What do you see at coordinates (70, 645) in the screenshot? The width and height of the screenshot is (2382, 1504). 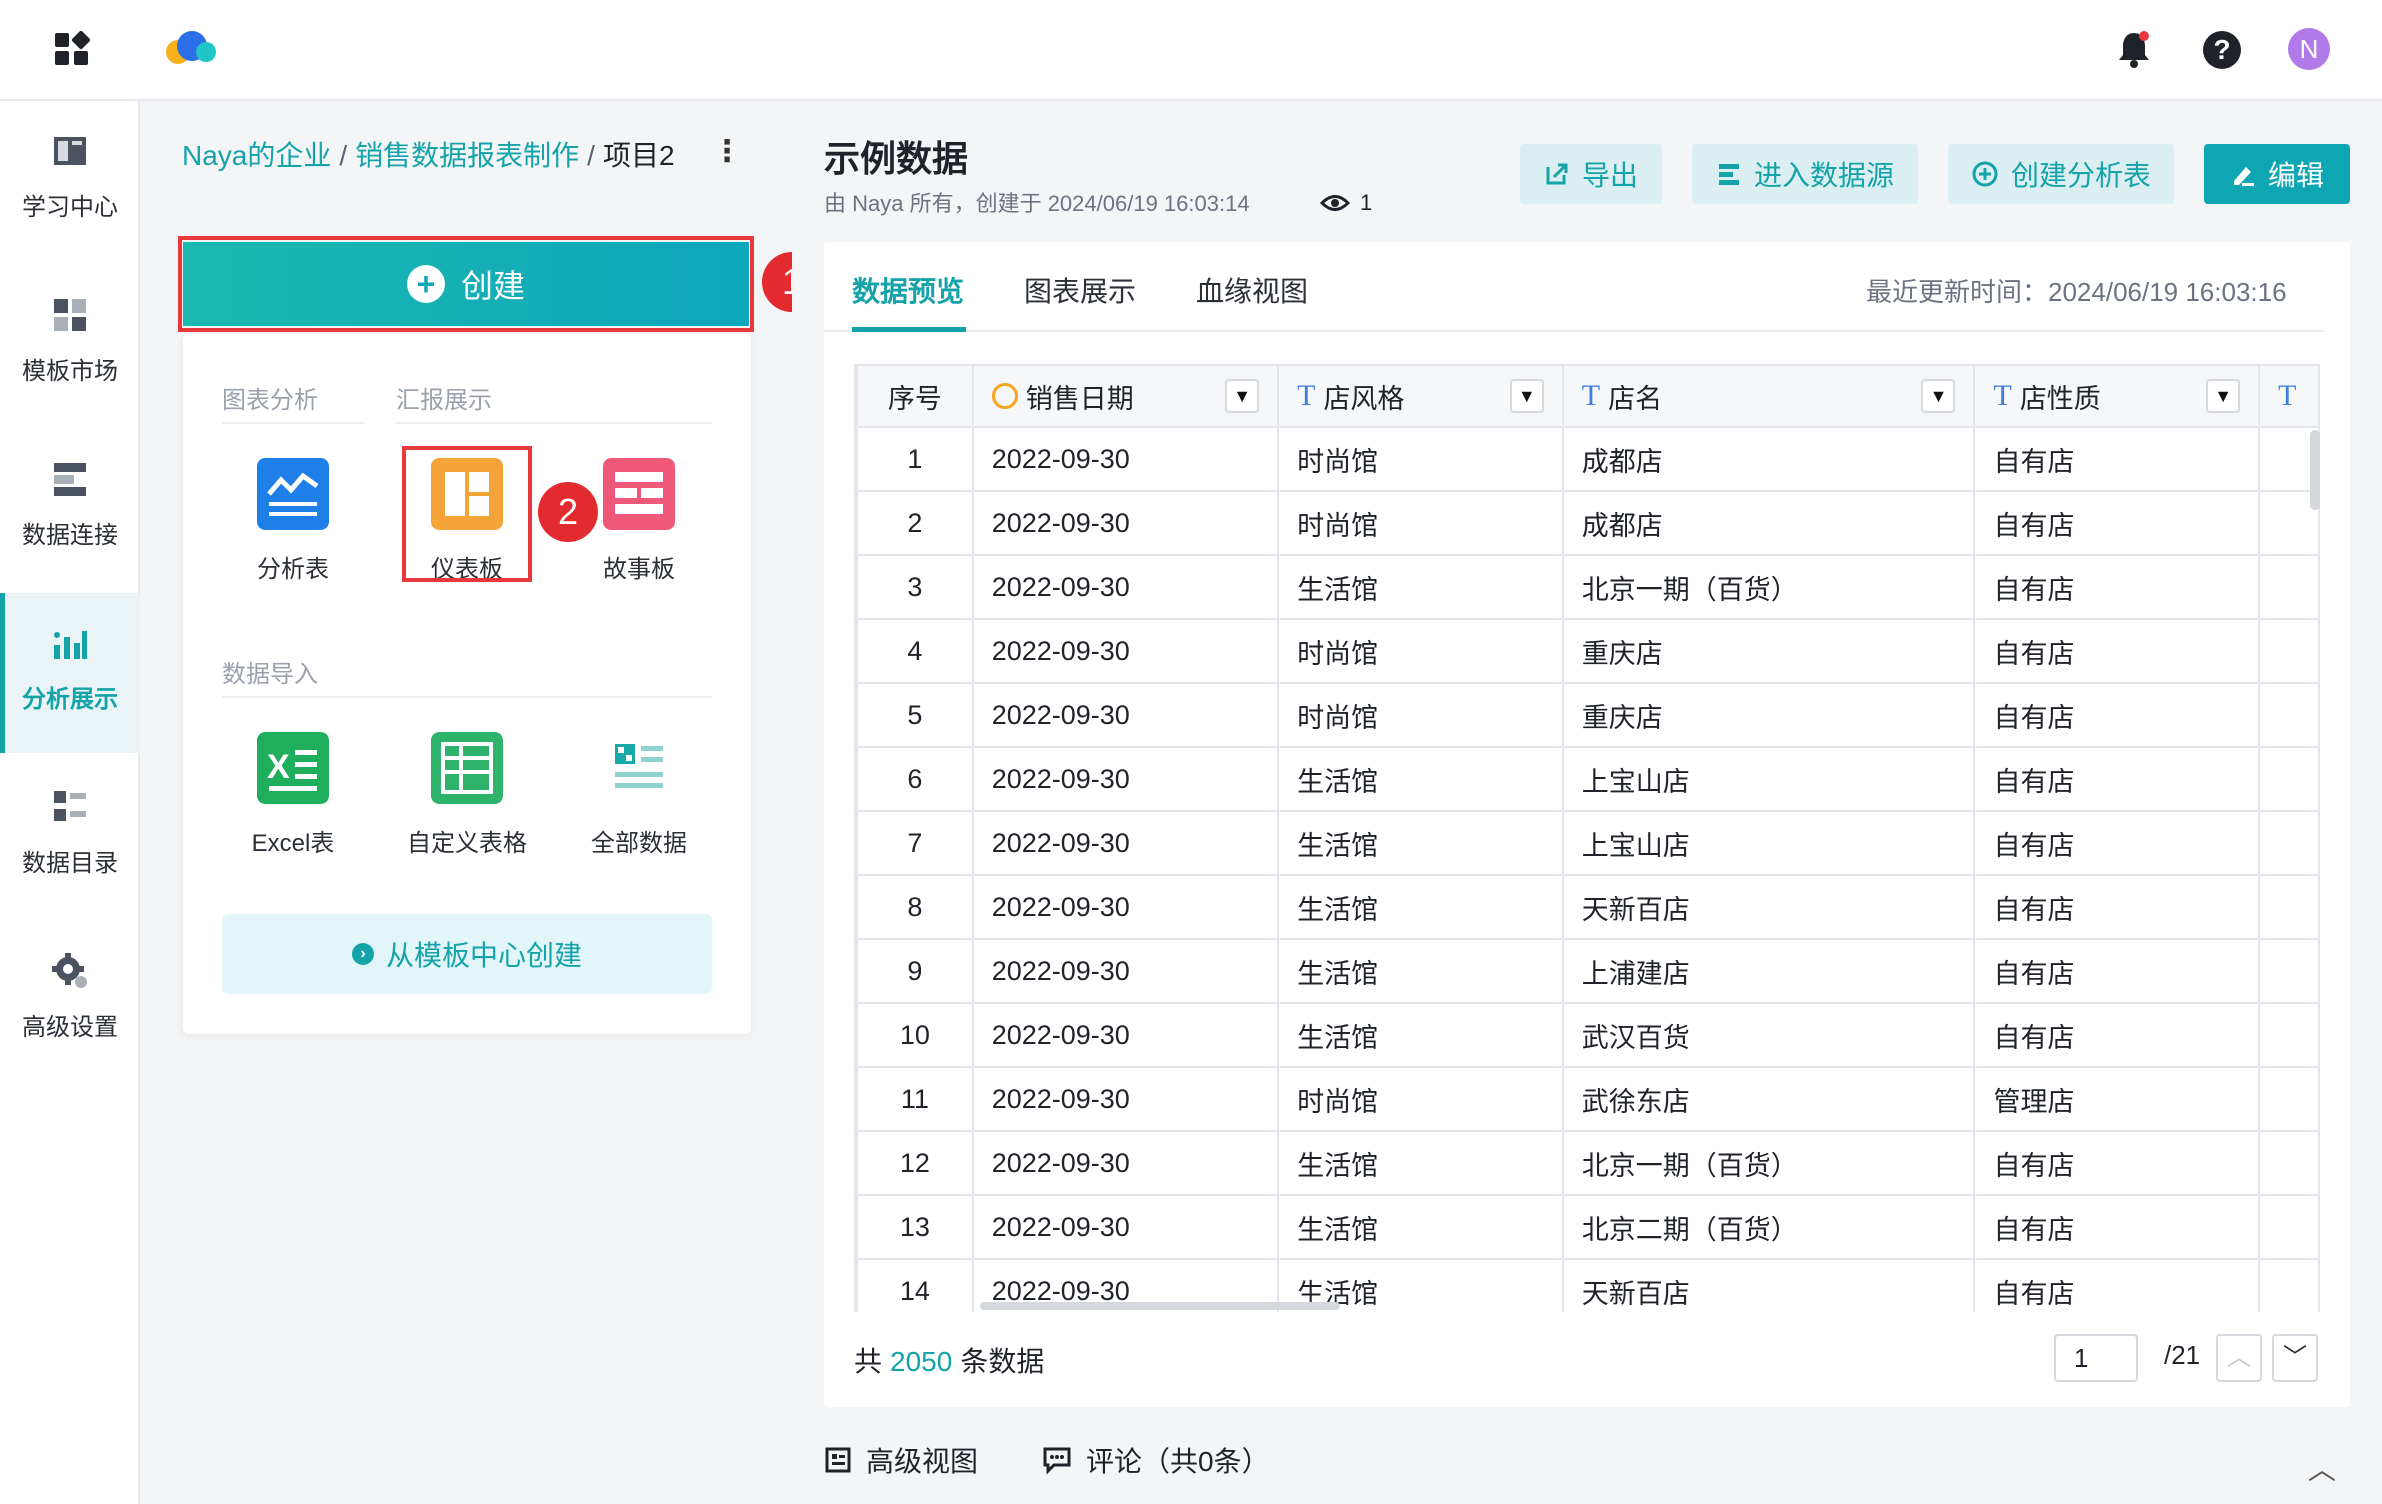 I see `analysis-icon` at bounding box center [70, 645].